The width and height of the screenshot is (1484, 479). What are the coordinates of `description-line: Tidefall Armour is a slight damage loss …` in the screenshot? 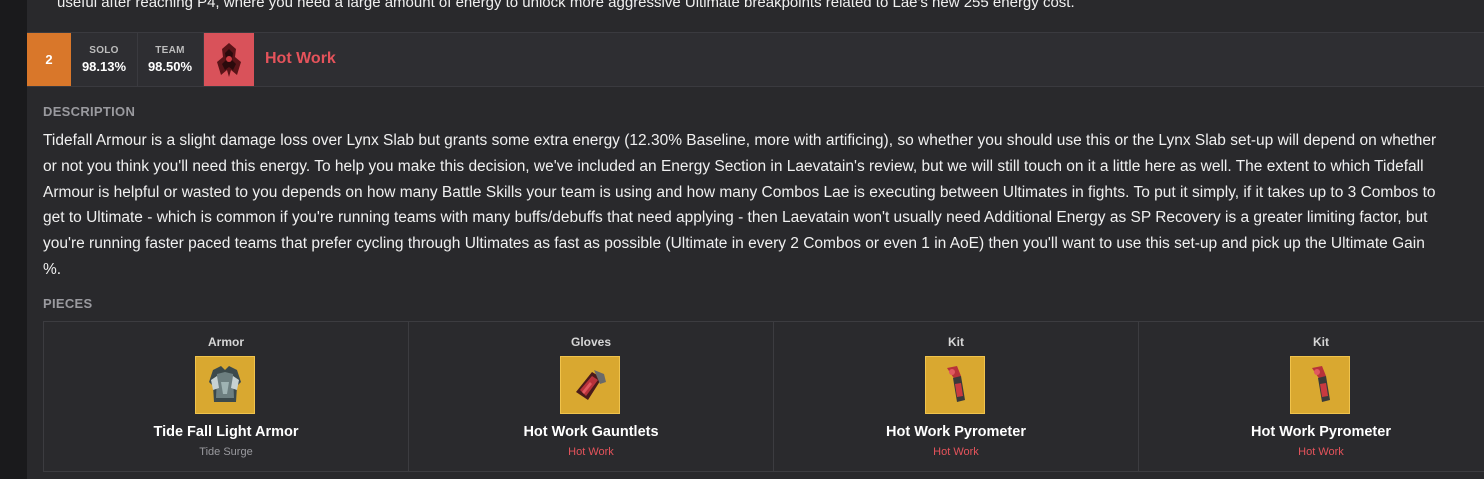 It's located at (740, 140).